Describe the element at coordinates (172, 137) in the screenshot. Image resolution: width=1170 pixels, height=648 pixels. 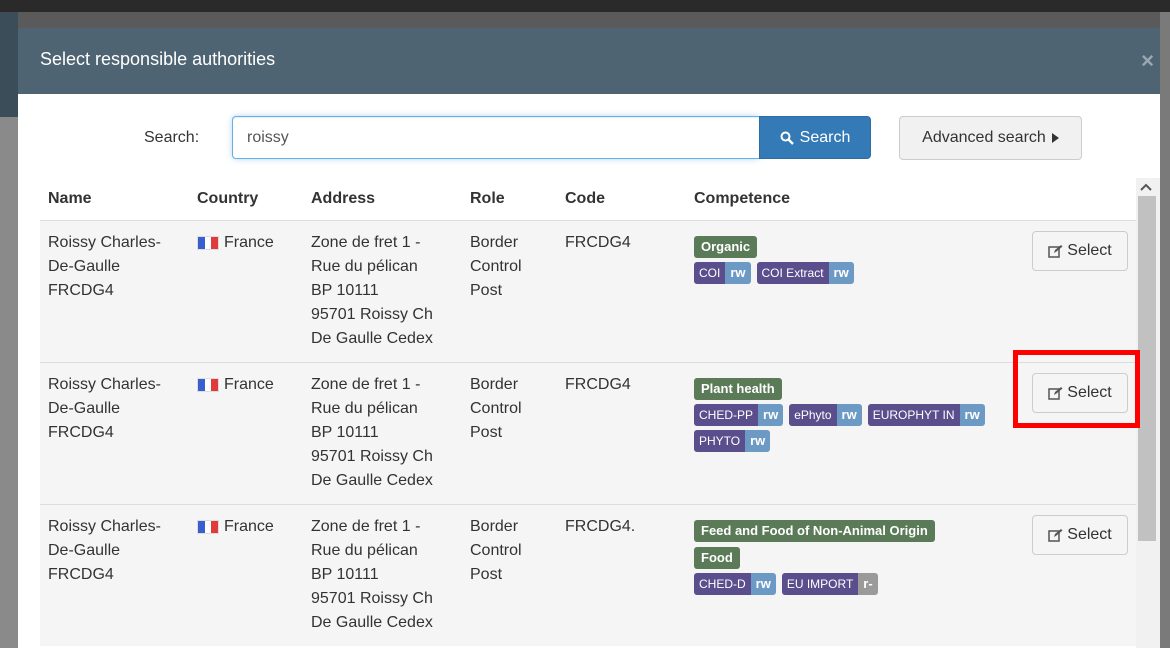
I see `search-label: Search:` at that location.